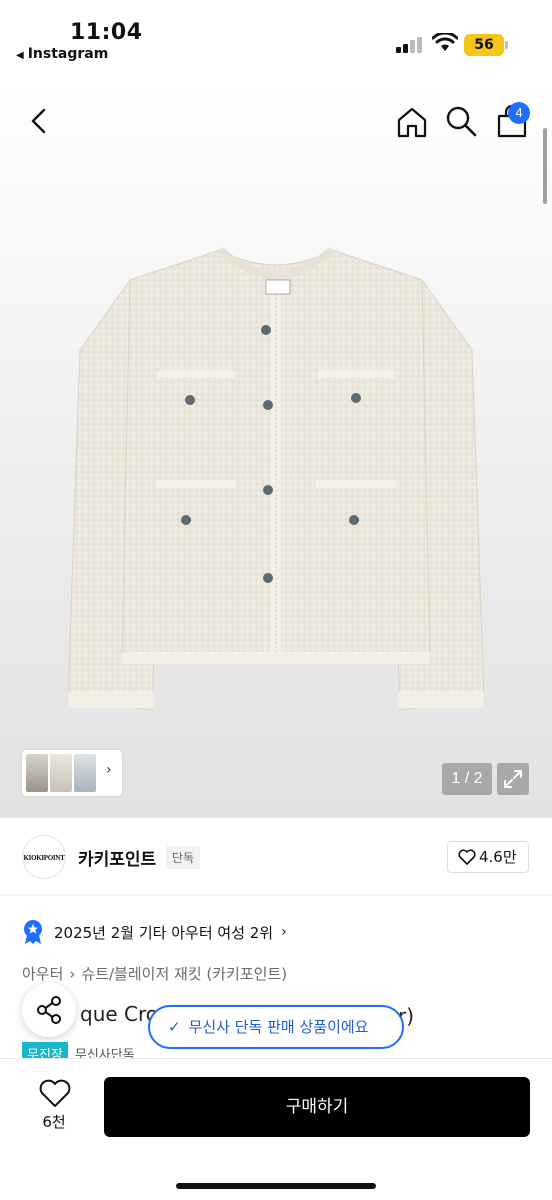 The image size is (552, 1200). Describe the element at coordinates (174, 1027) in the screenshot. I see `check-icon: ✓` at that location.